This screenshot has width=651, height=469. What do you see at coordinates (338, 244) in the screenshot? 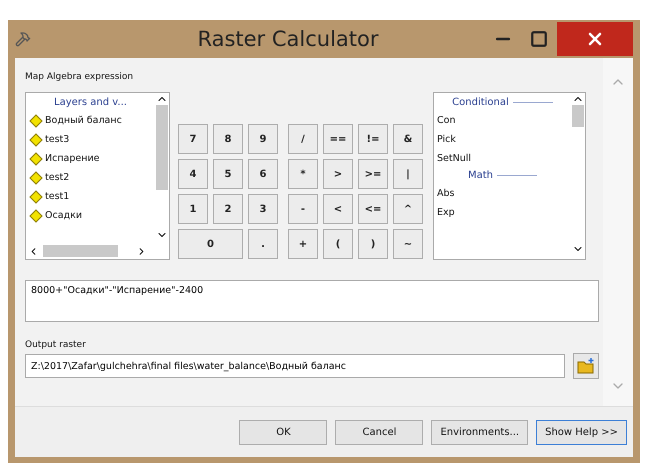
I see `operator-button: (` at bounding box center [338, 244].